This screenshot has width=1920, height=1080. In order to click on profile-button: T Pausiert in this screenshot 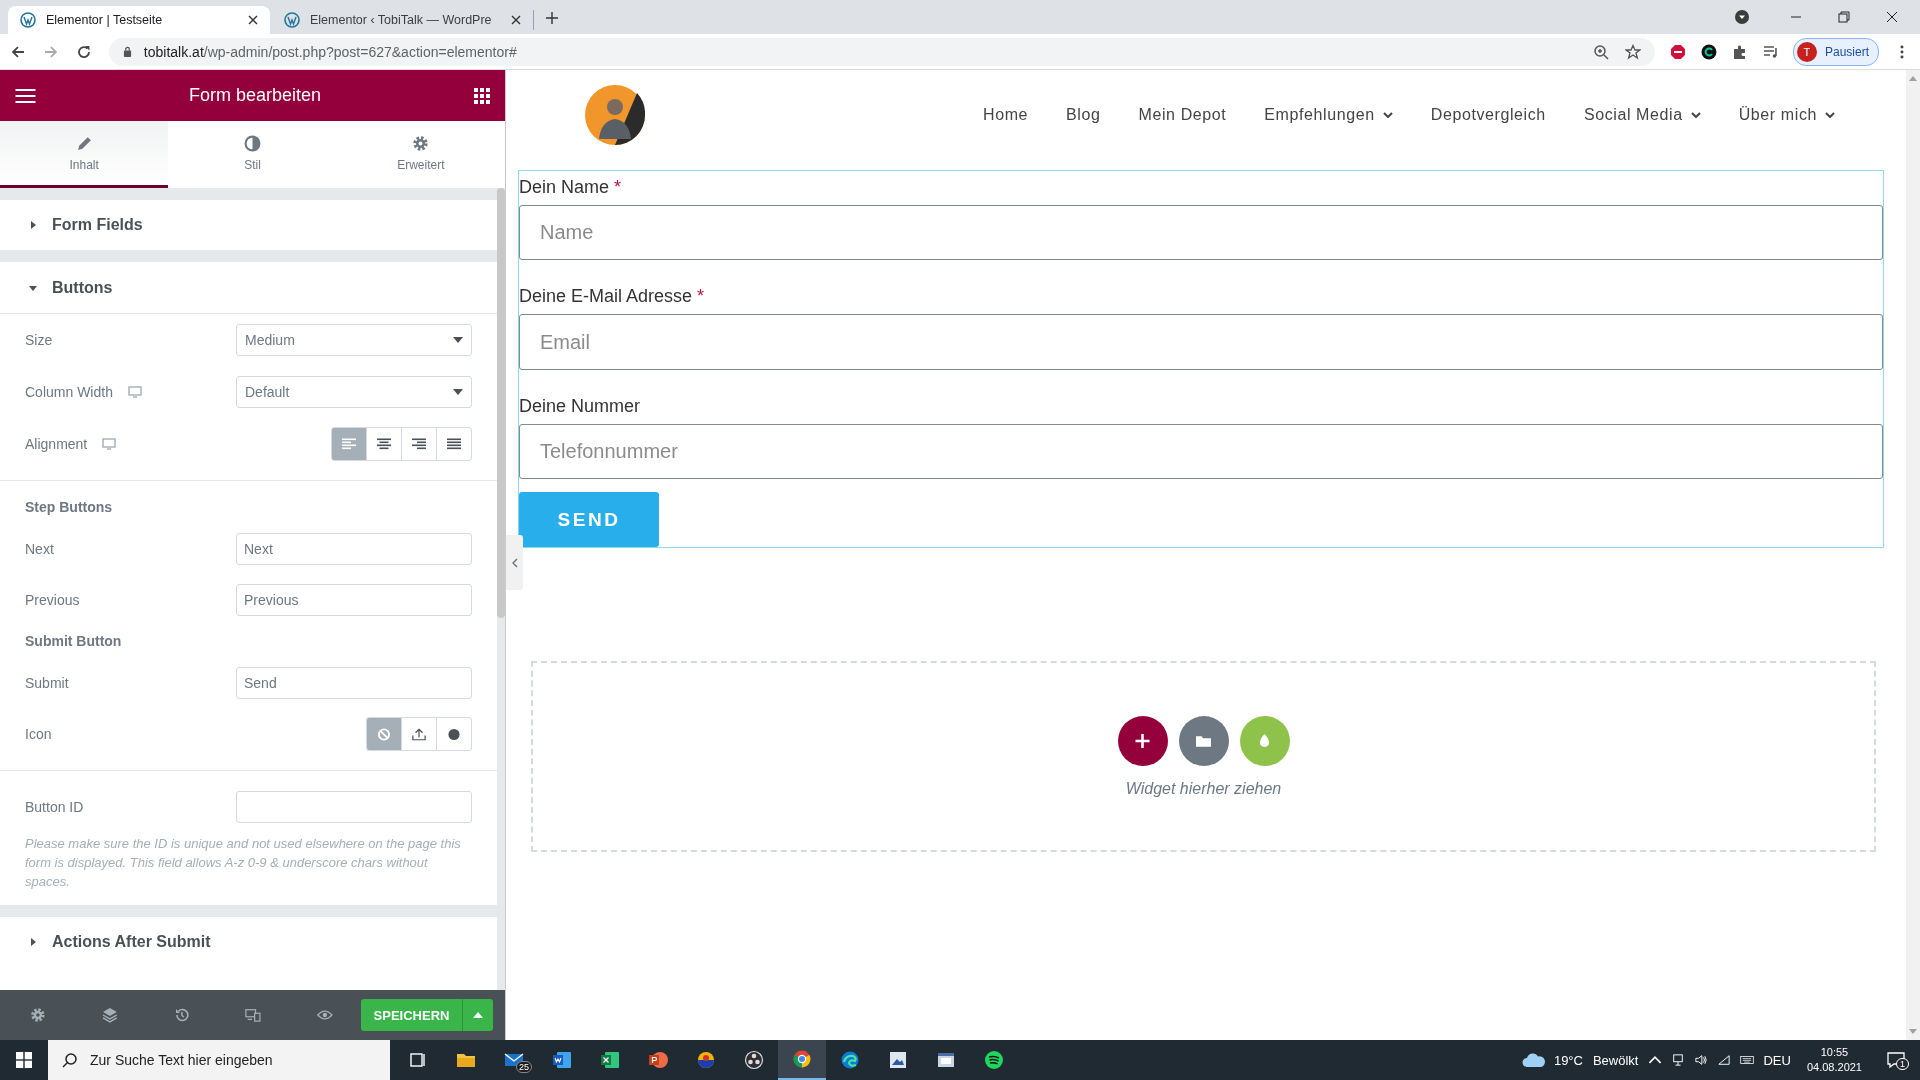, I will do `click(1835, 51)`.